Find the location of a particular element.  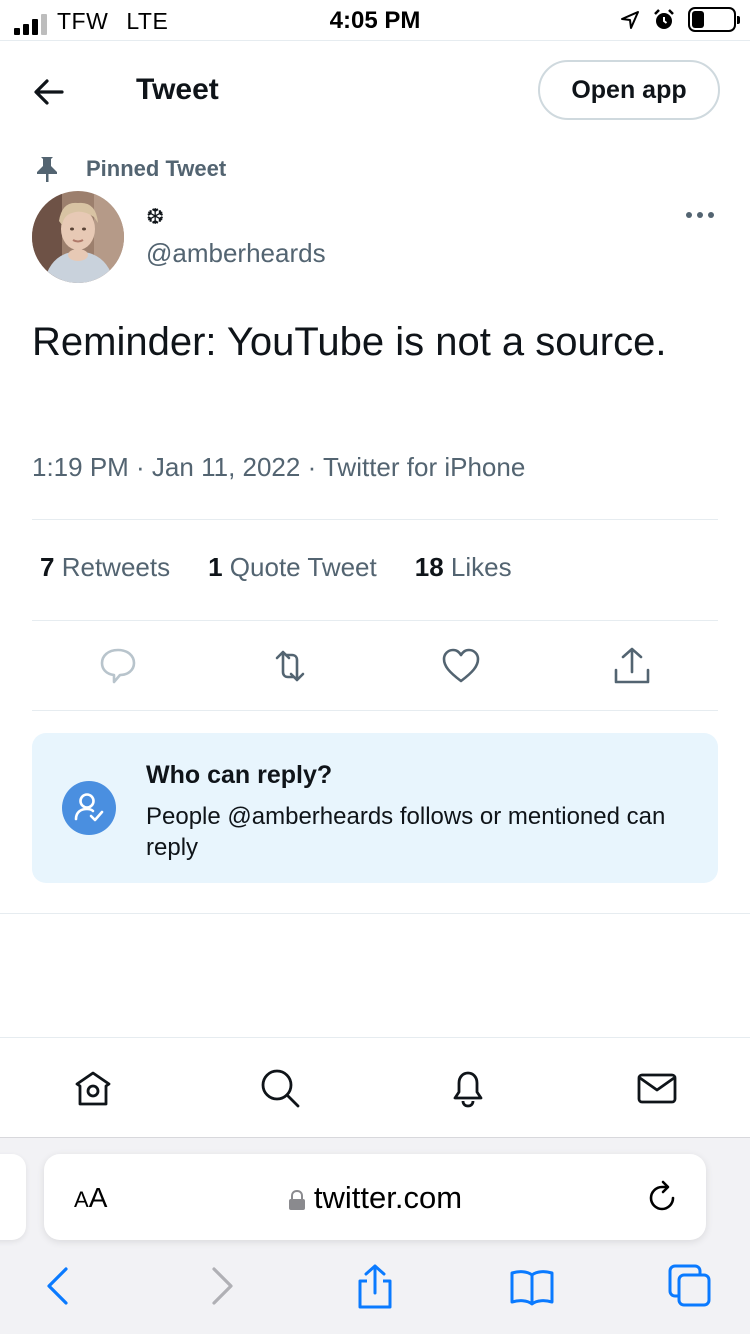

notifications-bell-icon is located at coordinates (468, 1088).